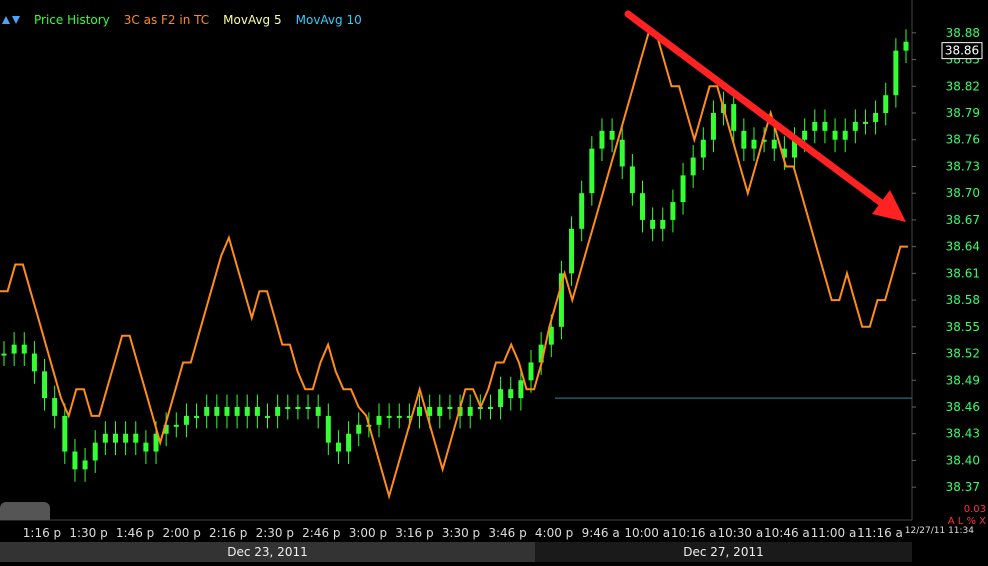  Describe the element at coordinates (963, 327) in the screenshot. I see `y-tick-label: 38.55` at that location.